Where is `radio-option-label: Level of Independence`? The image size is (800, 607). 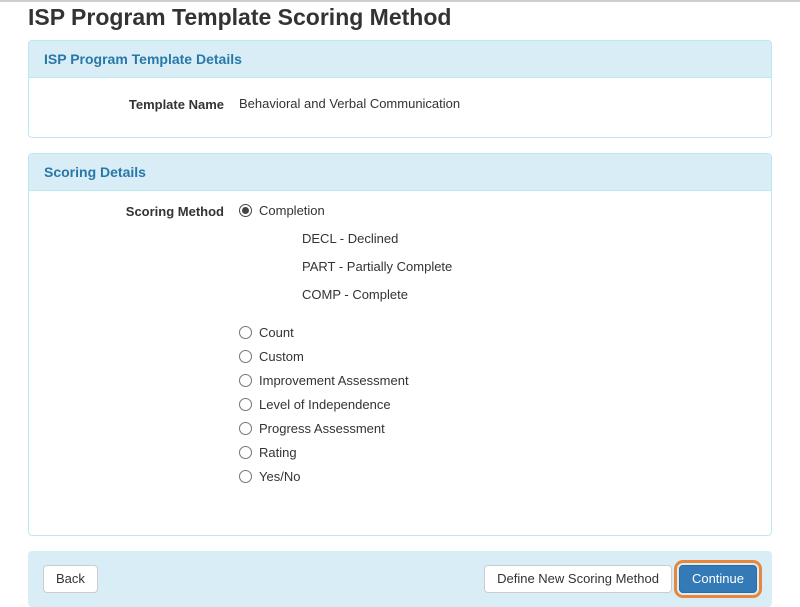
radio-option-label: Level of Independence is located at coordinates (325, 404).